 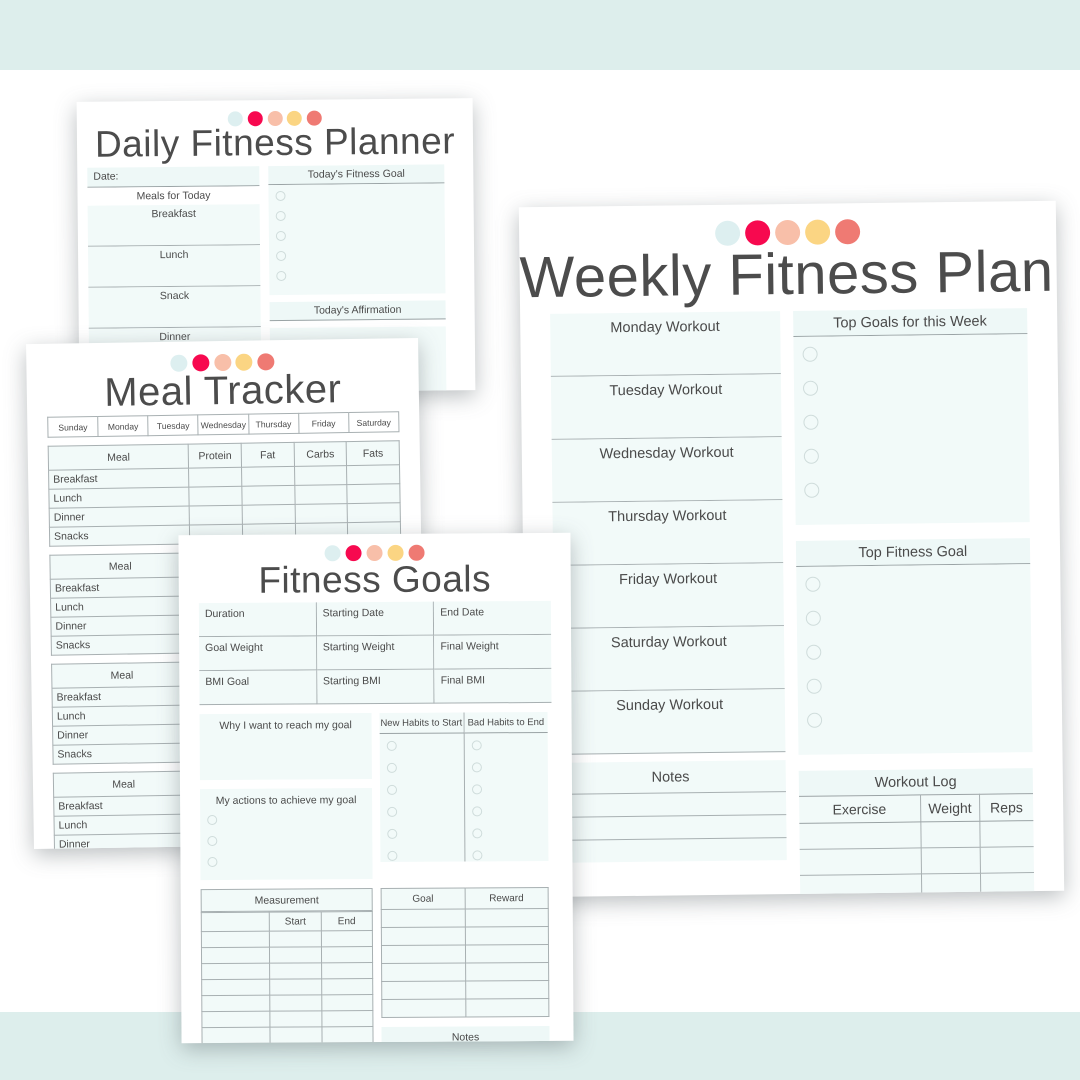 I want to click on day-block: Monday Workout, so click(x=665, y=344).